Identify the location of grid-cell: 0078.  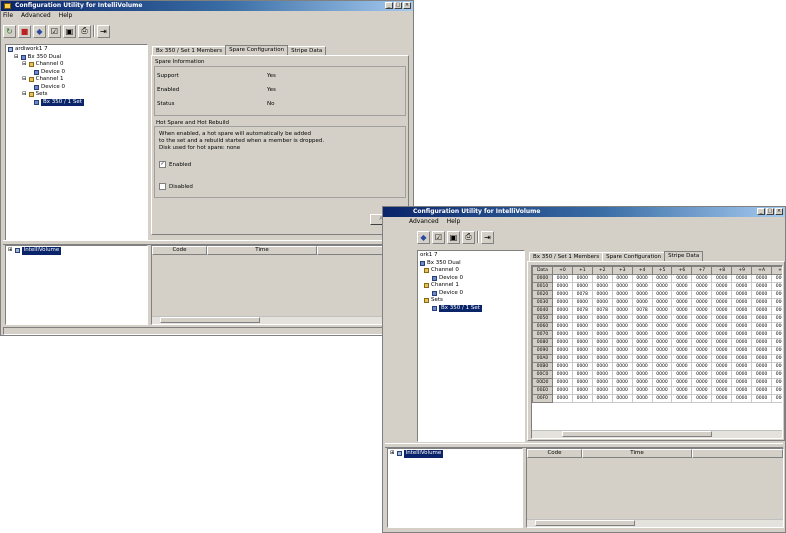
(642, 310).